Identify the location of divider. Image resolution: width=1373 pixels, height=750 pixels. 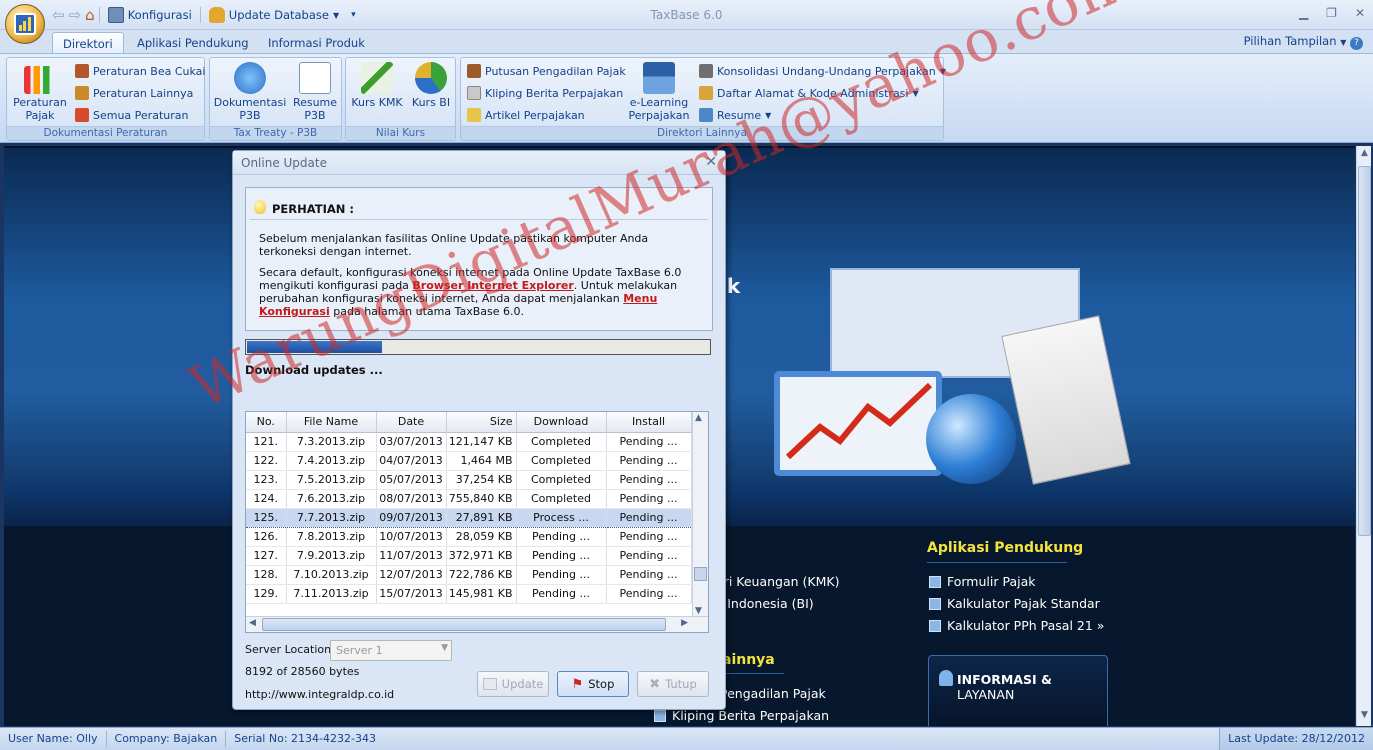
(997, 562).